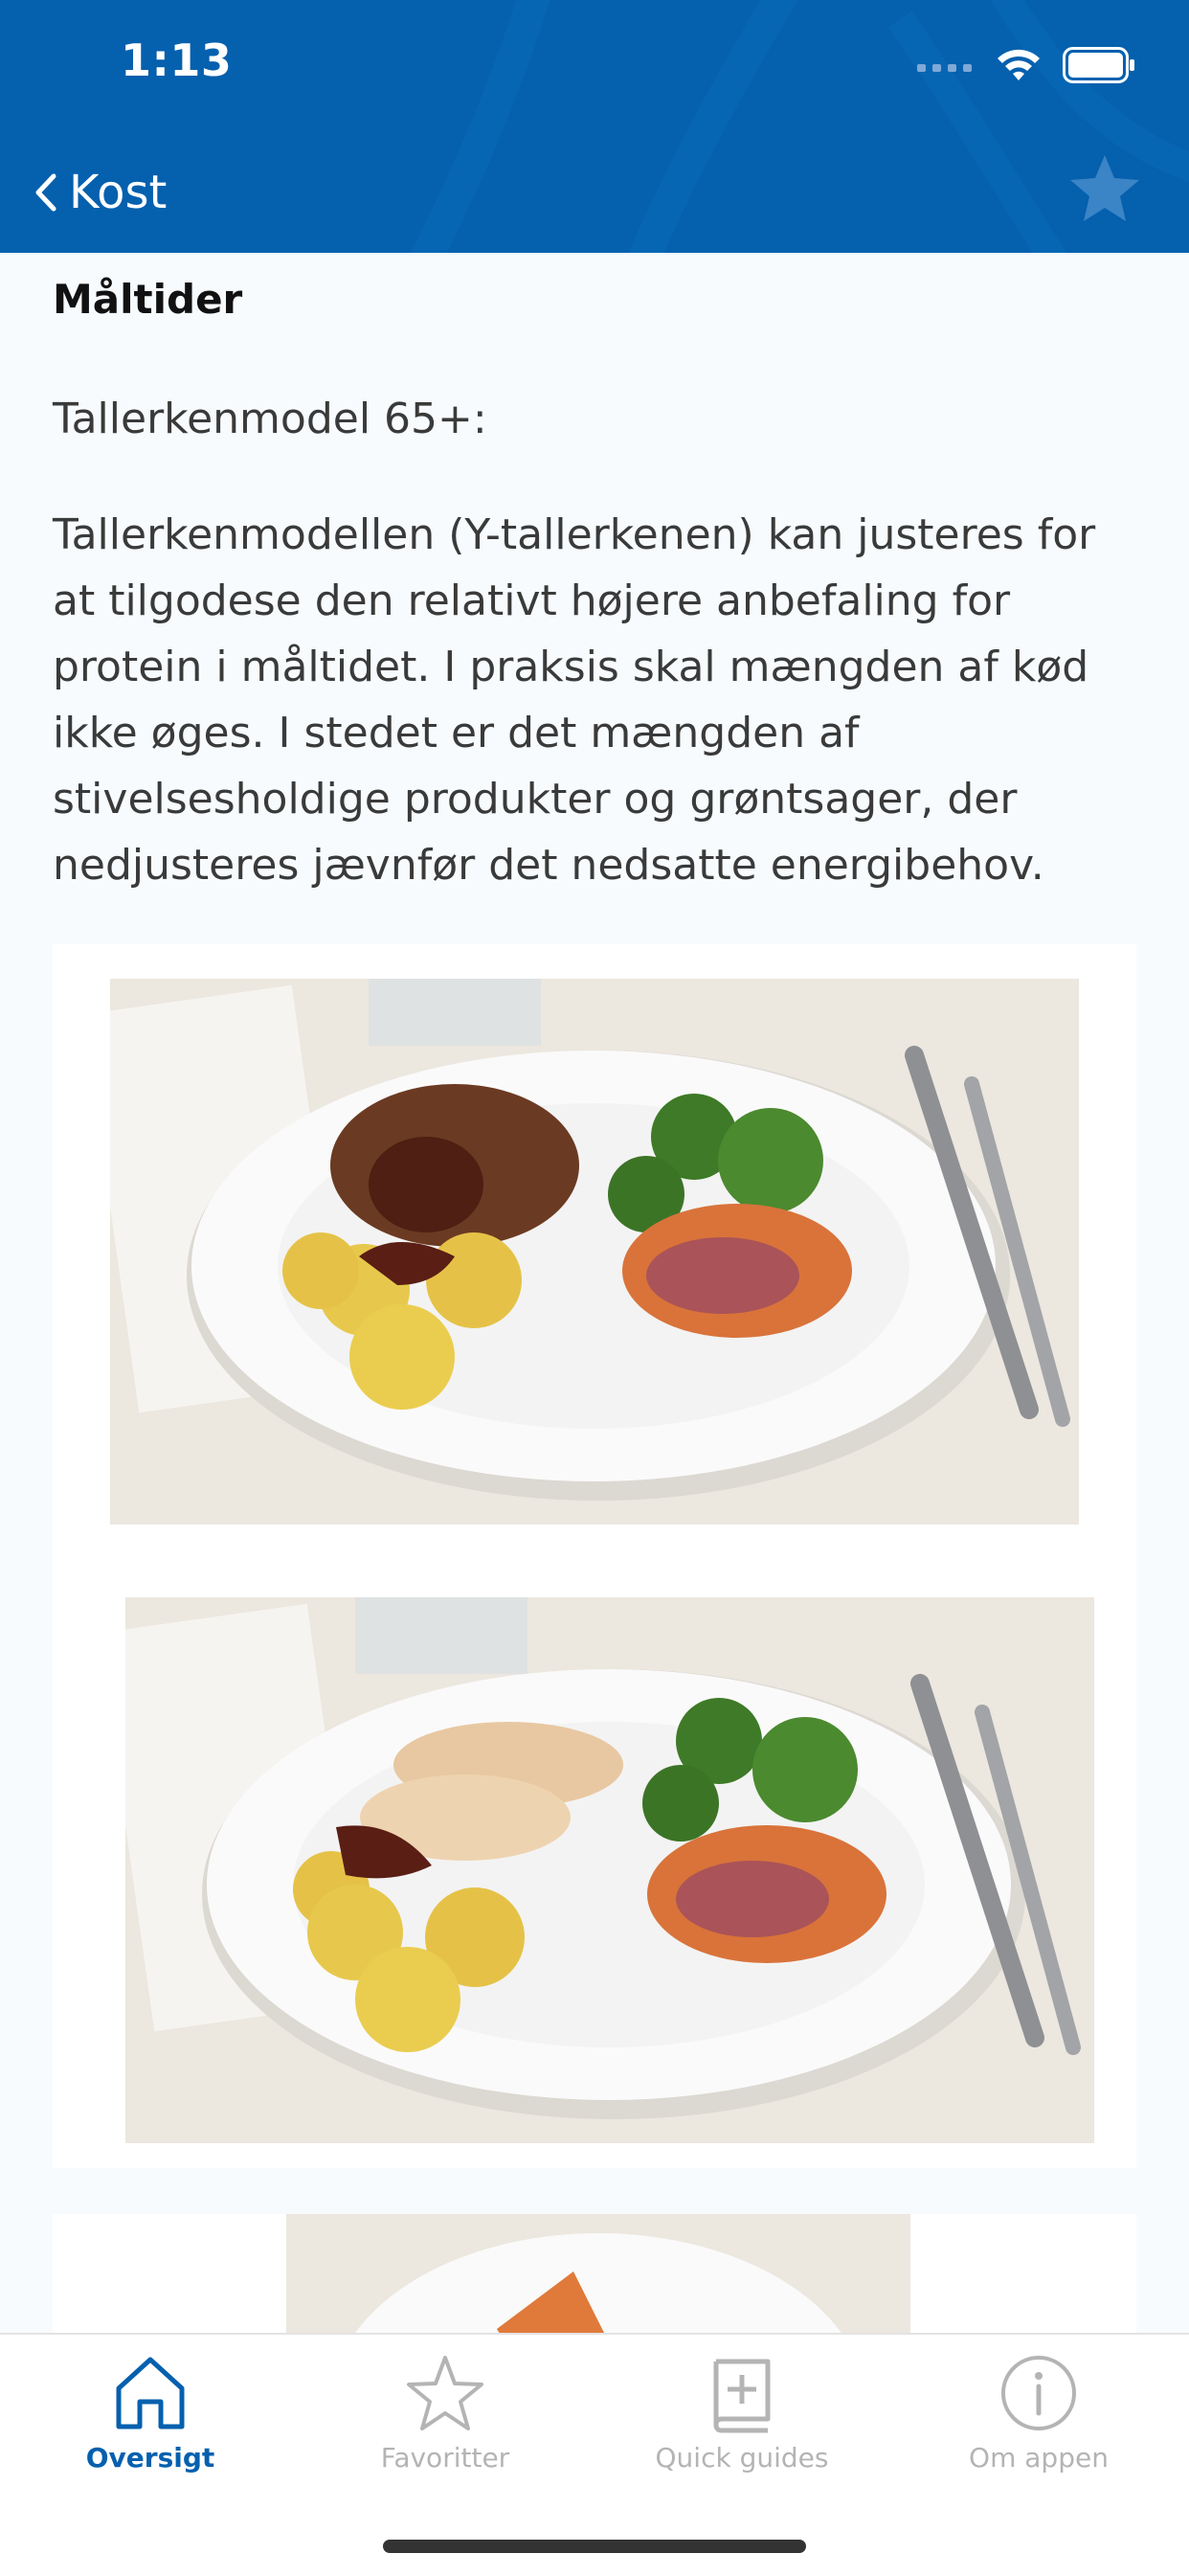 The height and width of the screenshot is (2576, 1189). I want to click on back-button: Kost, so click(100, 192).